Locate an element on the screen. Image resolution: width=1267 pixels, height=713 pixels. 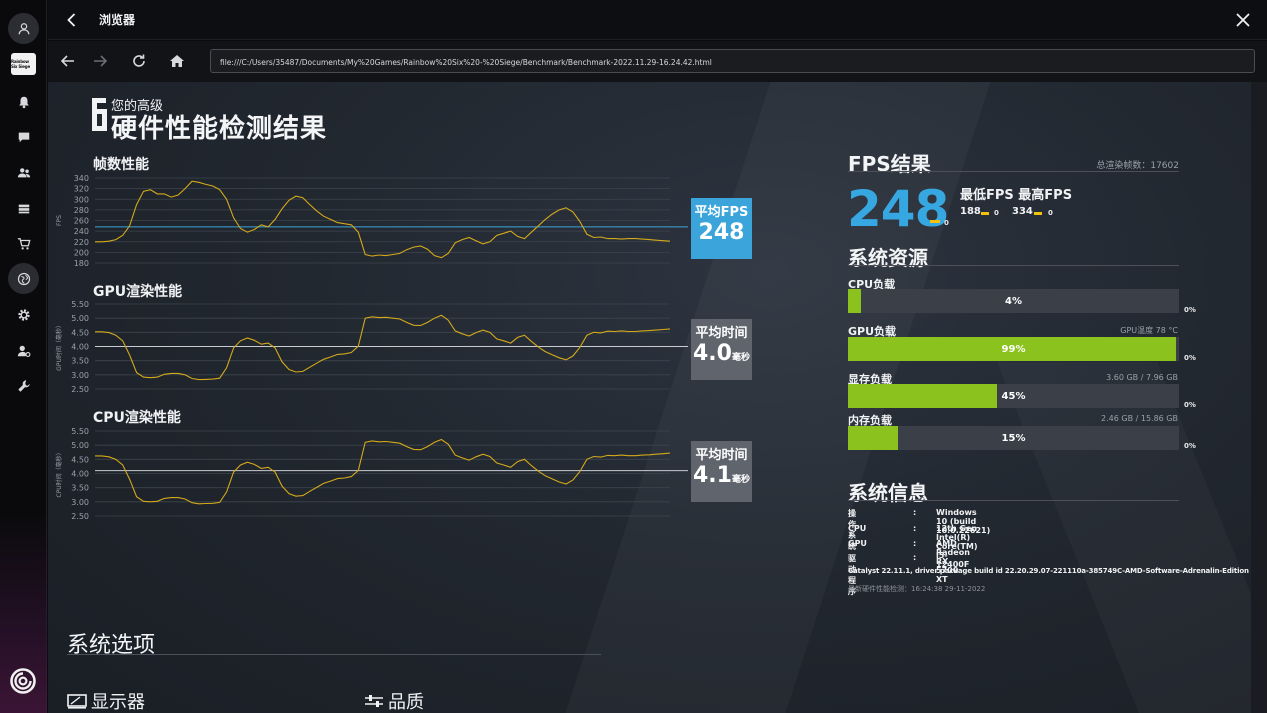
cpu-average-unit: 毫秒 is located at coordinates (740, 480).